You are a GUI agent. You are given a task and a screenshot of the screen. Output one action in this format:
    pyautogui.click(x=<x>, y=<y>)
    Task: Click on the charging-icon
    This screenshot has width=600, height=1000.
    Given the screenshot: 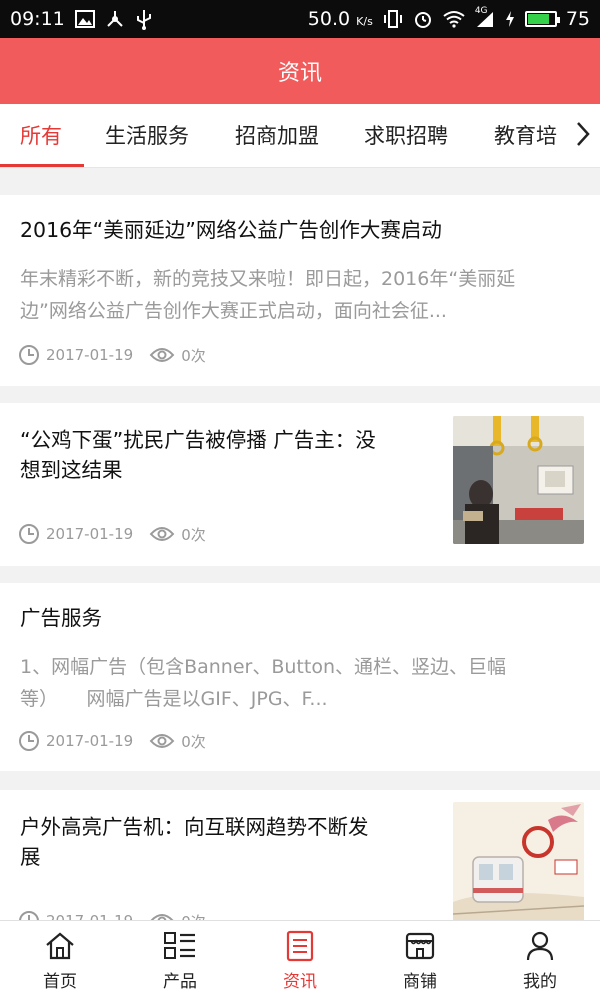 What is the action you would take?
    pyautogui.click(x=510, y=19)
    